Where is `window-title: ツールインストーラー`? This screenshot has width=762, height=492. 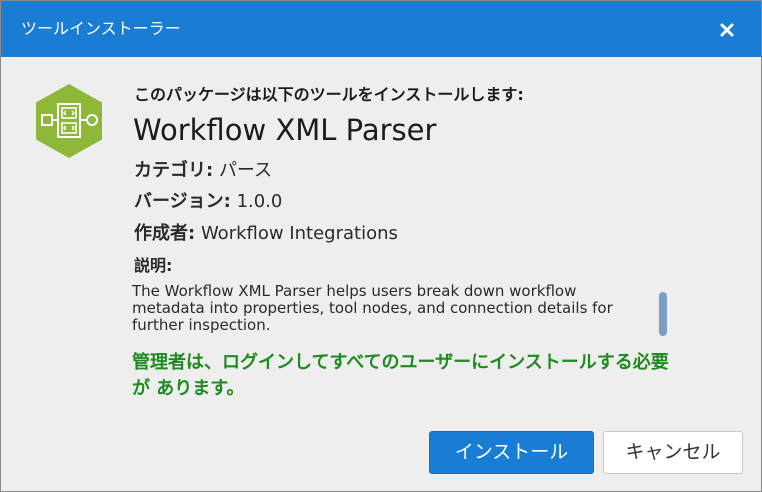 window-title: ツールインストーラー is located at coordinates (101, 28).